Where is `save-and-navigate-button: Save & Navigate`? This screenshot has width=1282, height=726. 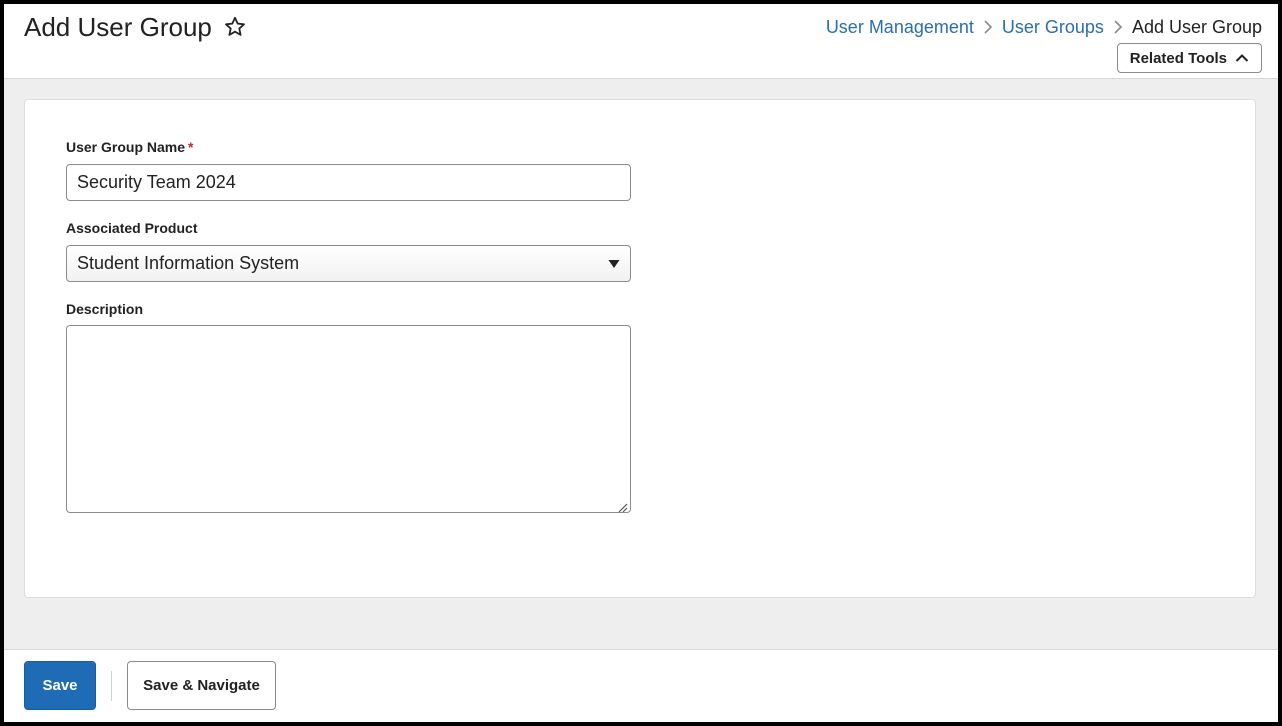
save-and-navigate-button: Save & Navigate is located at coordinates (201, 685).